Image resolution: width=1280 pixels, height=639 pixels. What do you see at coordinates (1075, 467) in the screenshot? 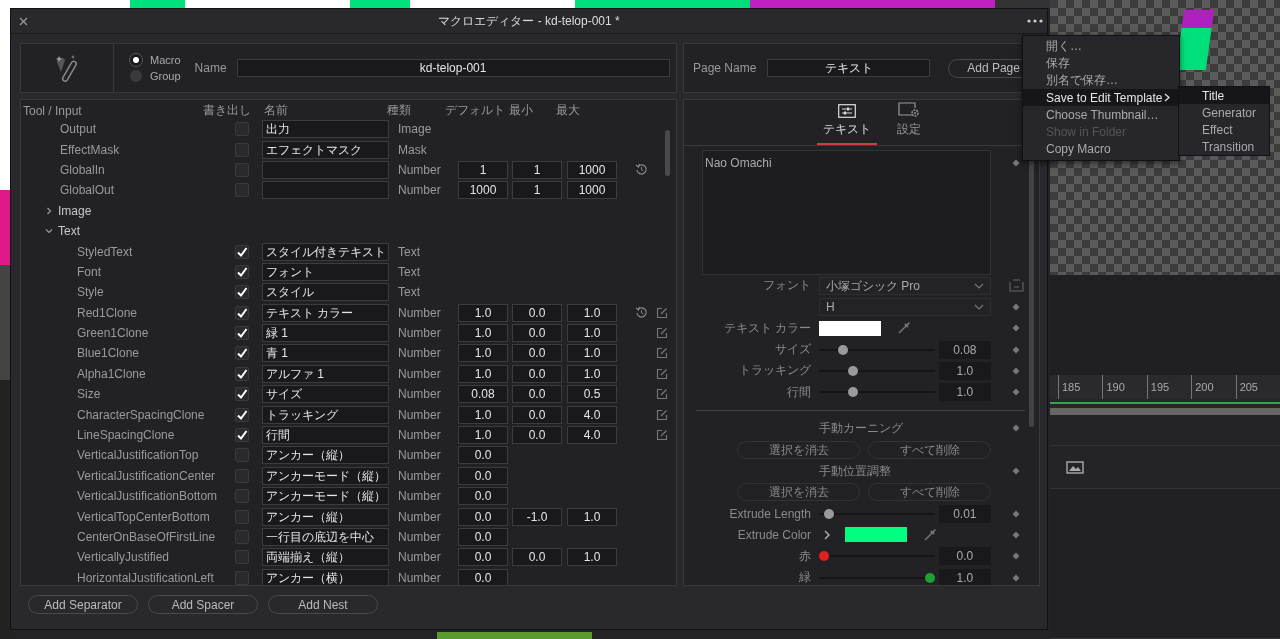
I see `image-clip-icon` at bounding box center [1075, 467].